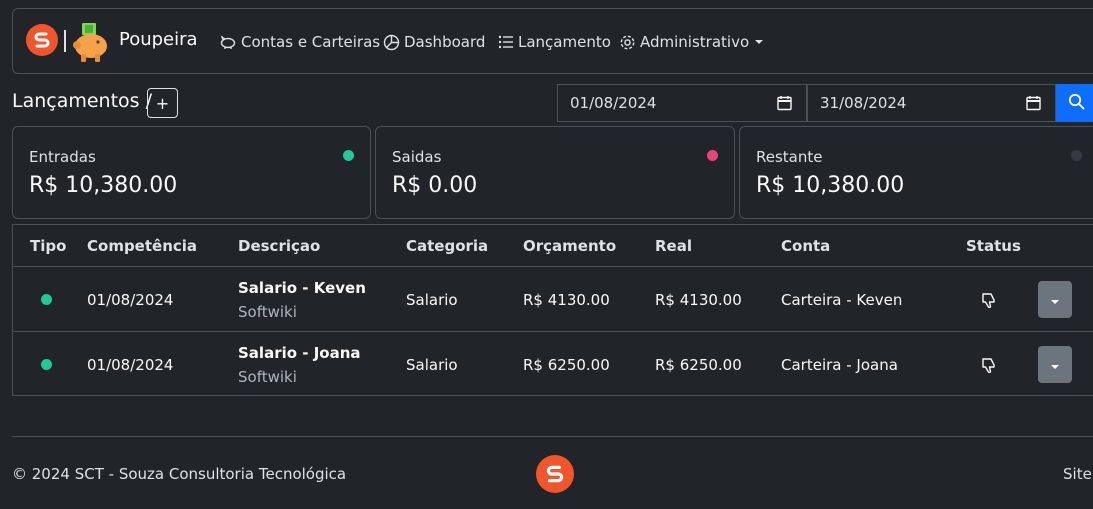  I want to click on conta-cell: Carteira - Joana, so click(839, 365).